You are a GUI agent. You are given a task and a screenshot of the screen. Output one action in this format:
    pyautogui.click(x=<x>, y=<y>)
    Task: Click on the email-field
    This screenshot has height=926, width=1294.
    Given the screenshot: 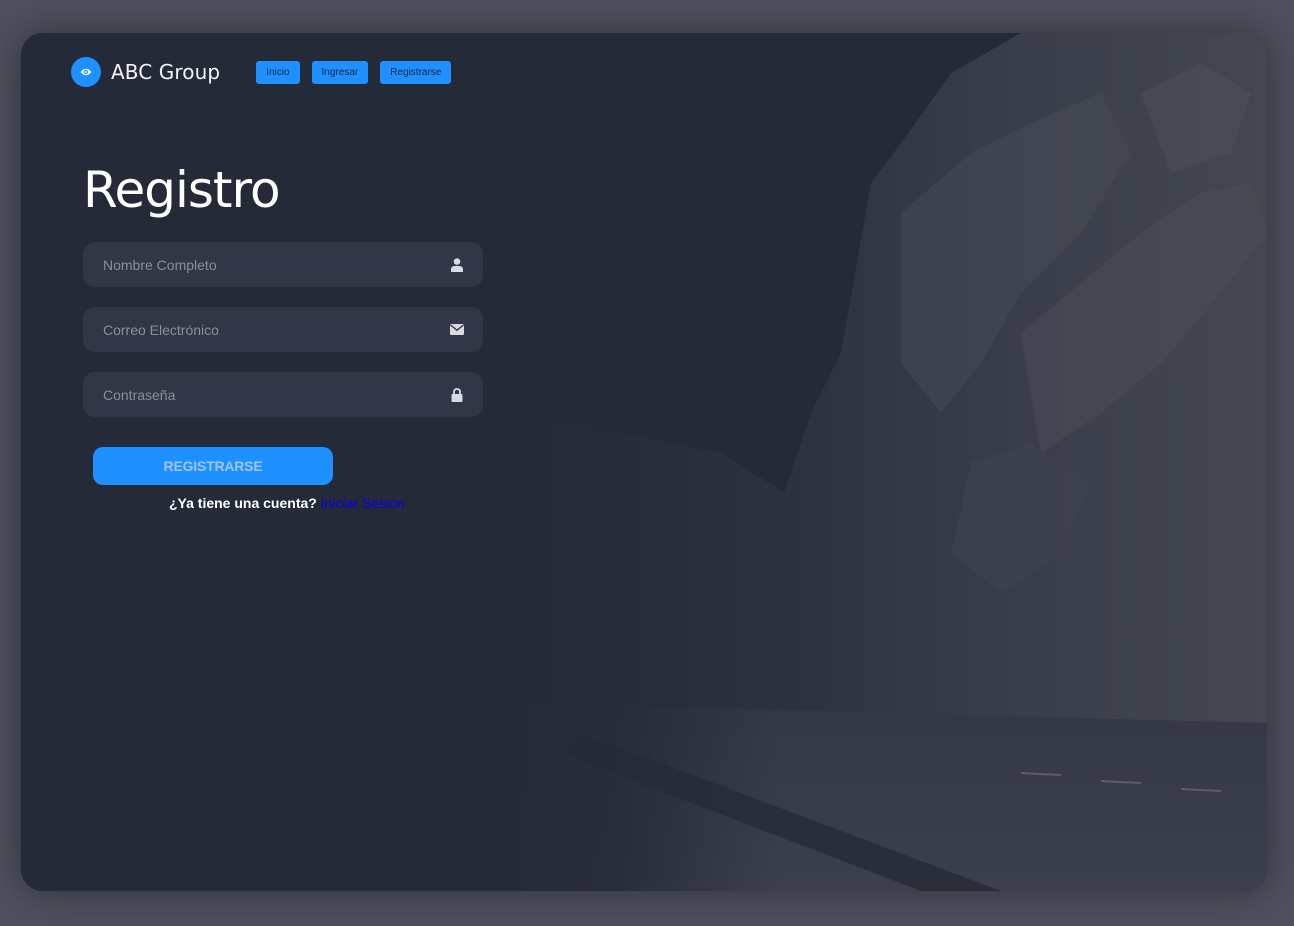 What is the action you would take?
    pyautogui.click(x=283, y=329)
    